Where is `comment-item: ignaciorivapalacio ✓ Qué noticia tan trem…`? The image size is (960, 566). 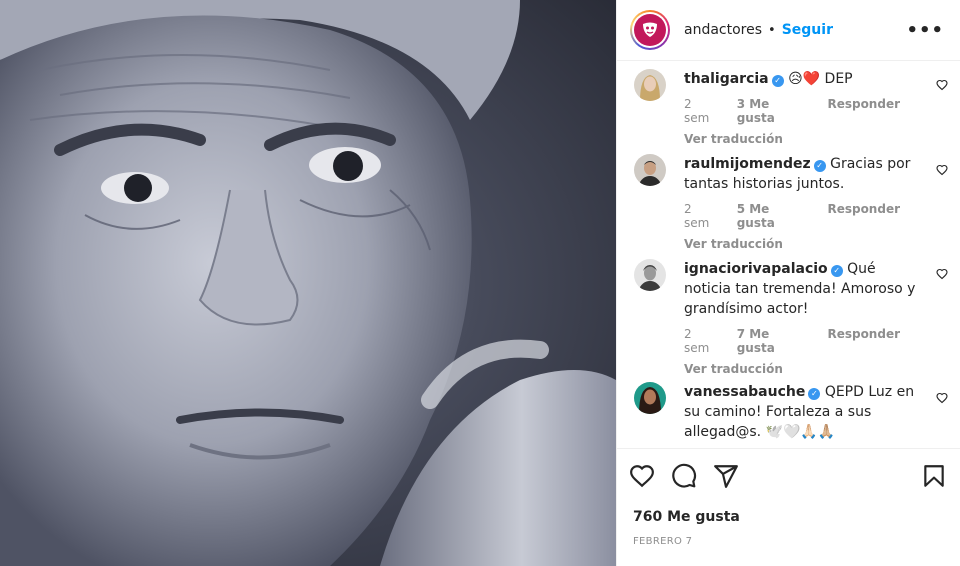
comment-item: ignaciorivapalacio ✓ Qué noticia tan trem… is located at coordinates (774, 317).